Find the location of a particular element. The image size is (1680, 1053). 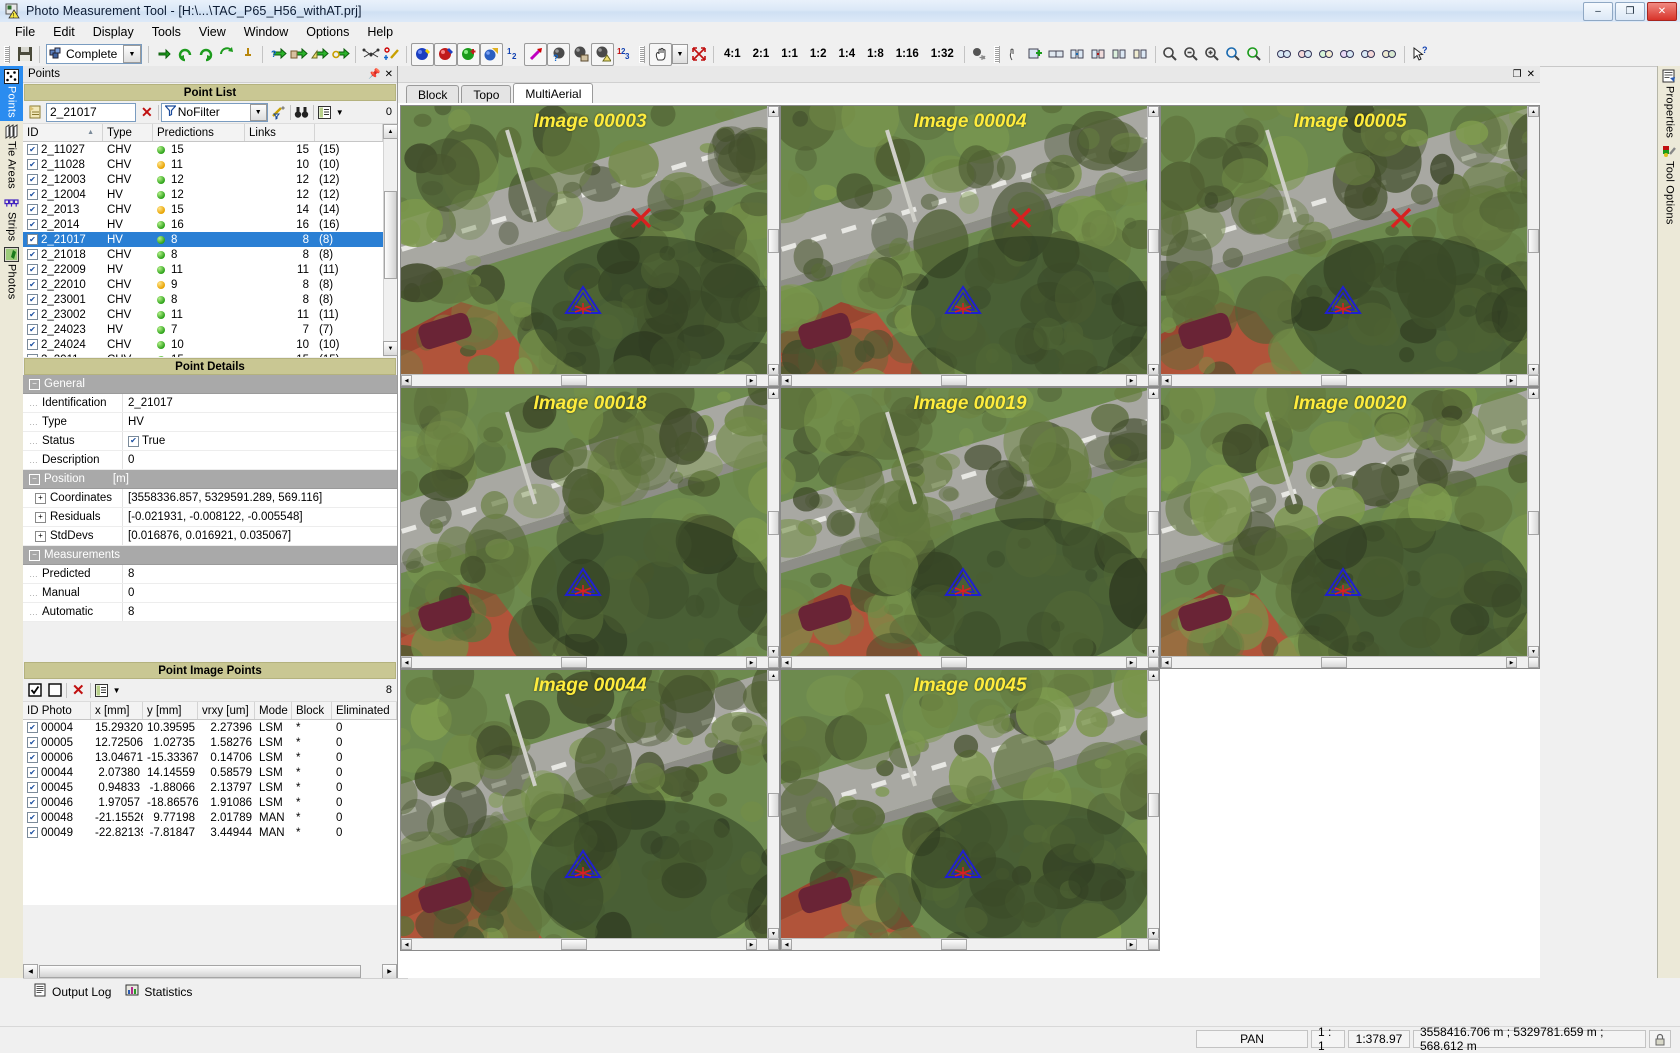

zoom-1-8: 1:8 is located at coordinates (875, 54).